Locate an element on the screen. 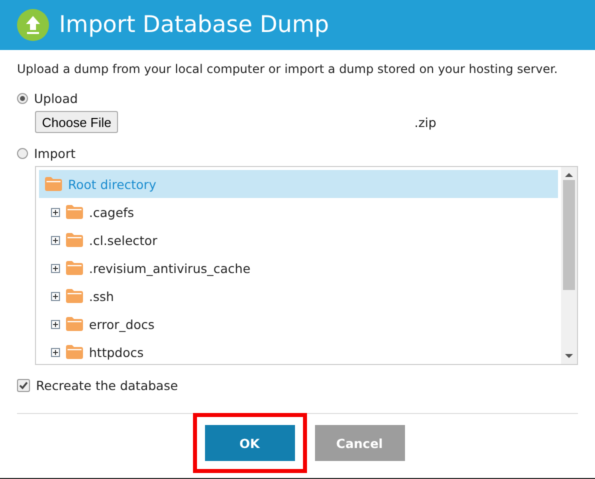 The height and width of the screenshot is (479, 595). description: Upload a dump from your local computer or import a dump stored on your hosting server. is located at coordinates (288, 69).